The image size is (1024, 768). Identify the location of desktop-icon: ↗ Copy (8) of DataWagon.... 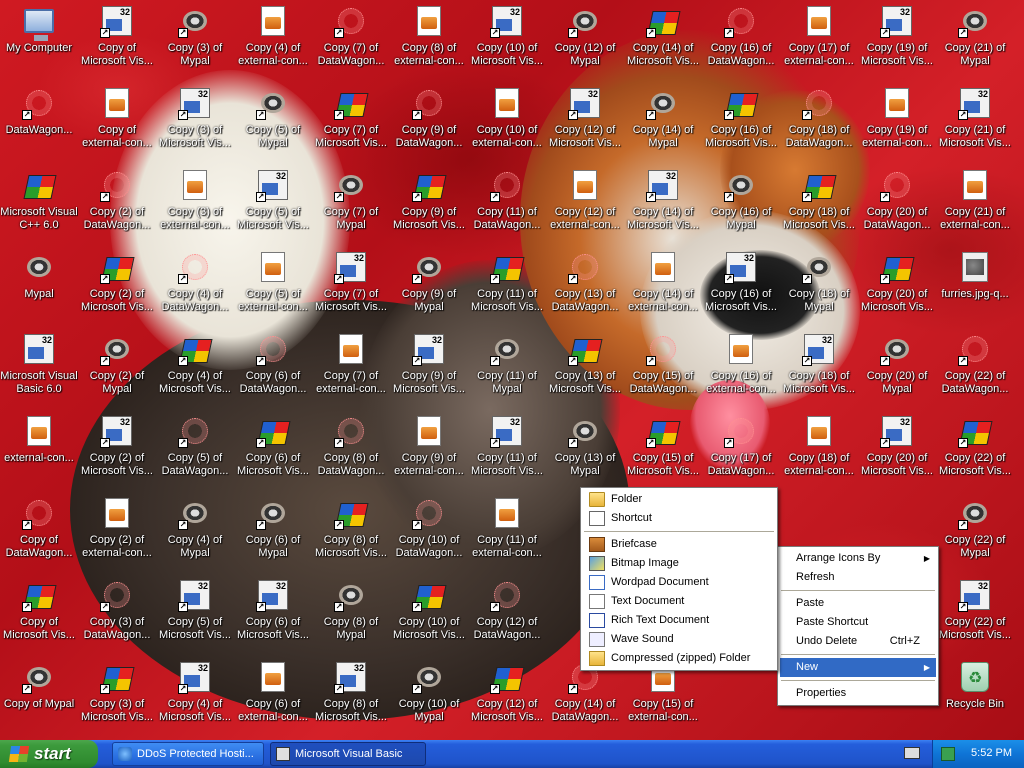
(351, 450).